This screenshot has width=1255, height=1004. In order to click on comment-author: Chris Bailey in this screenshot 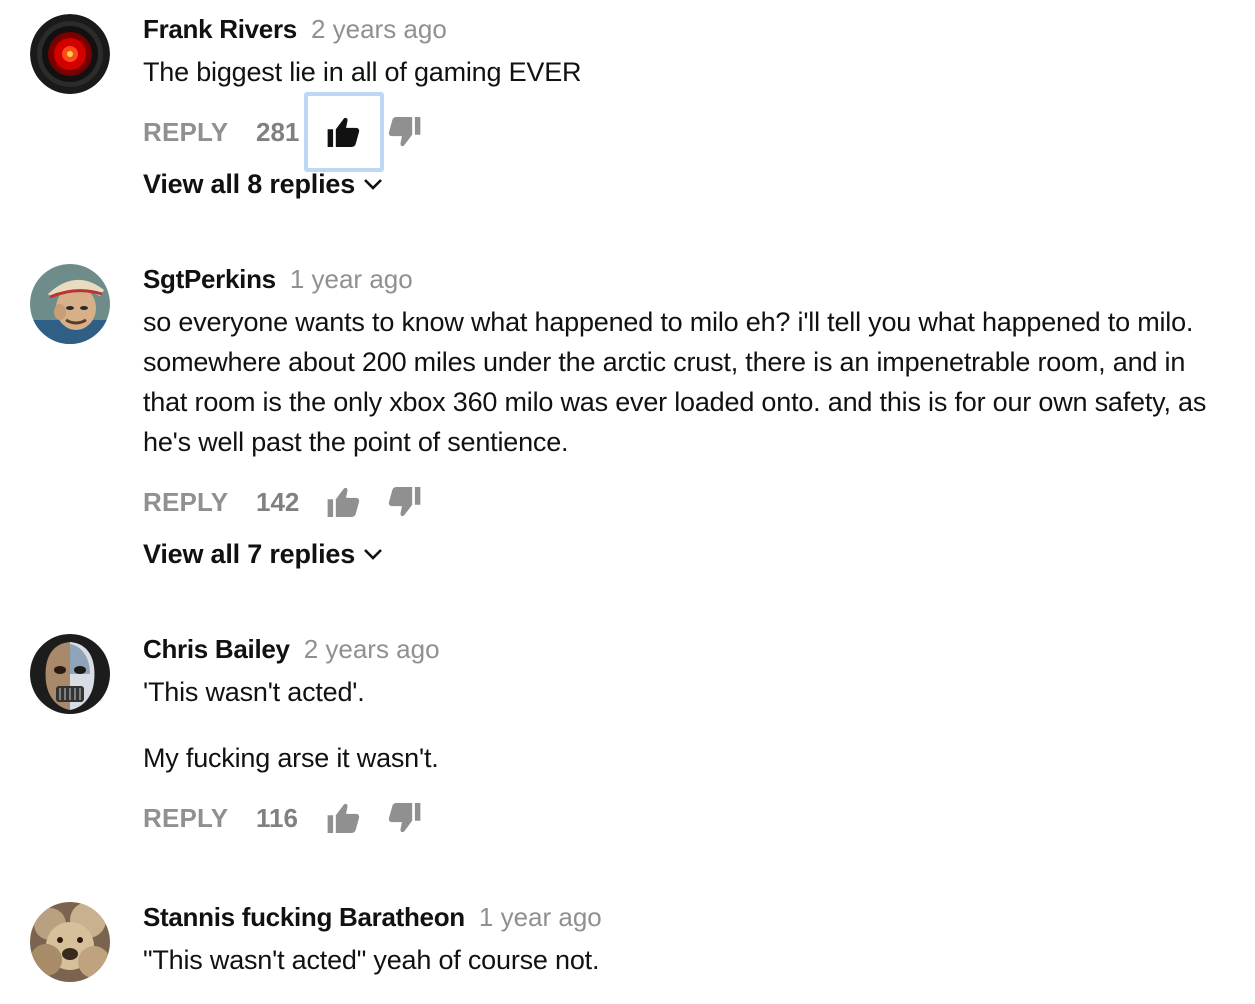, I will do `click(216, 649)`.